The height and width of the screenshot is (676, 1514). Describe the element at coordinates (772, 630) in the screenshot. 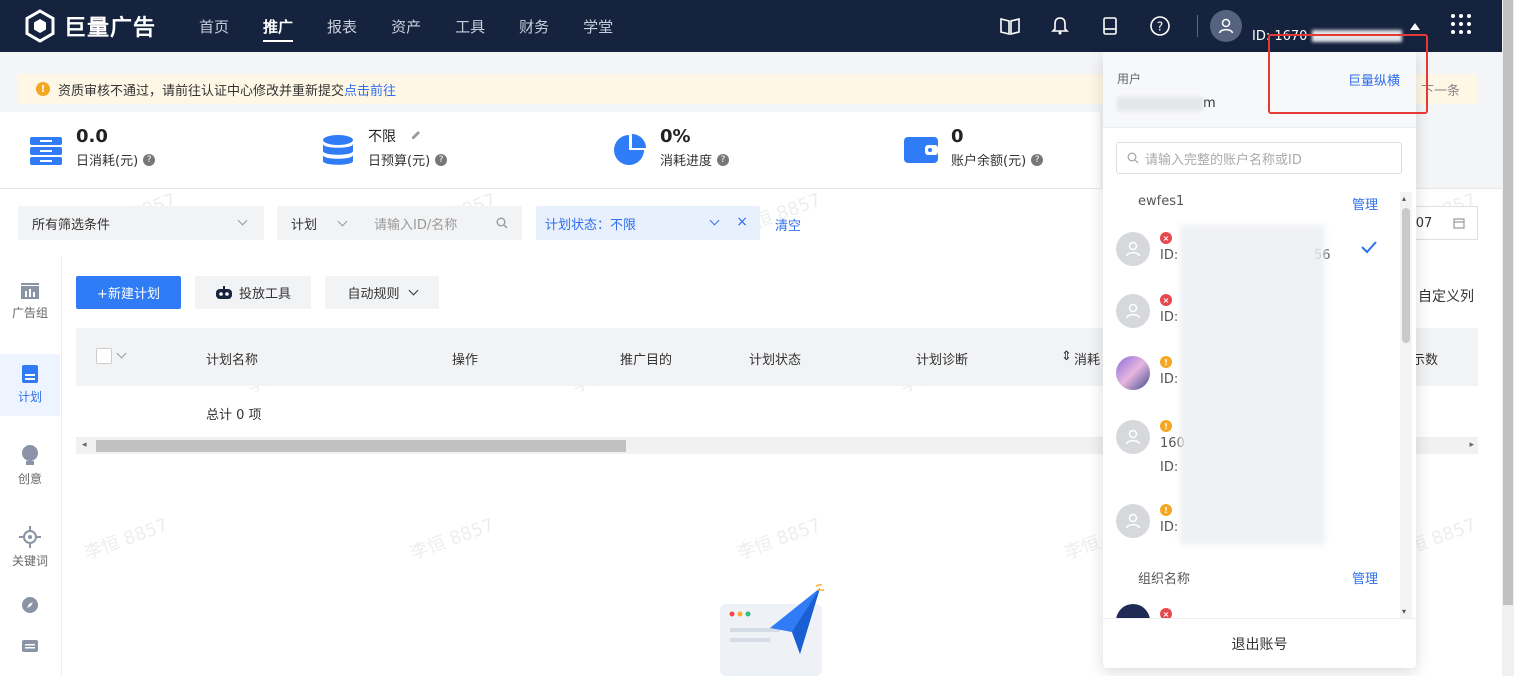

I see `empty-state-paper-plane-icon` at that location.